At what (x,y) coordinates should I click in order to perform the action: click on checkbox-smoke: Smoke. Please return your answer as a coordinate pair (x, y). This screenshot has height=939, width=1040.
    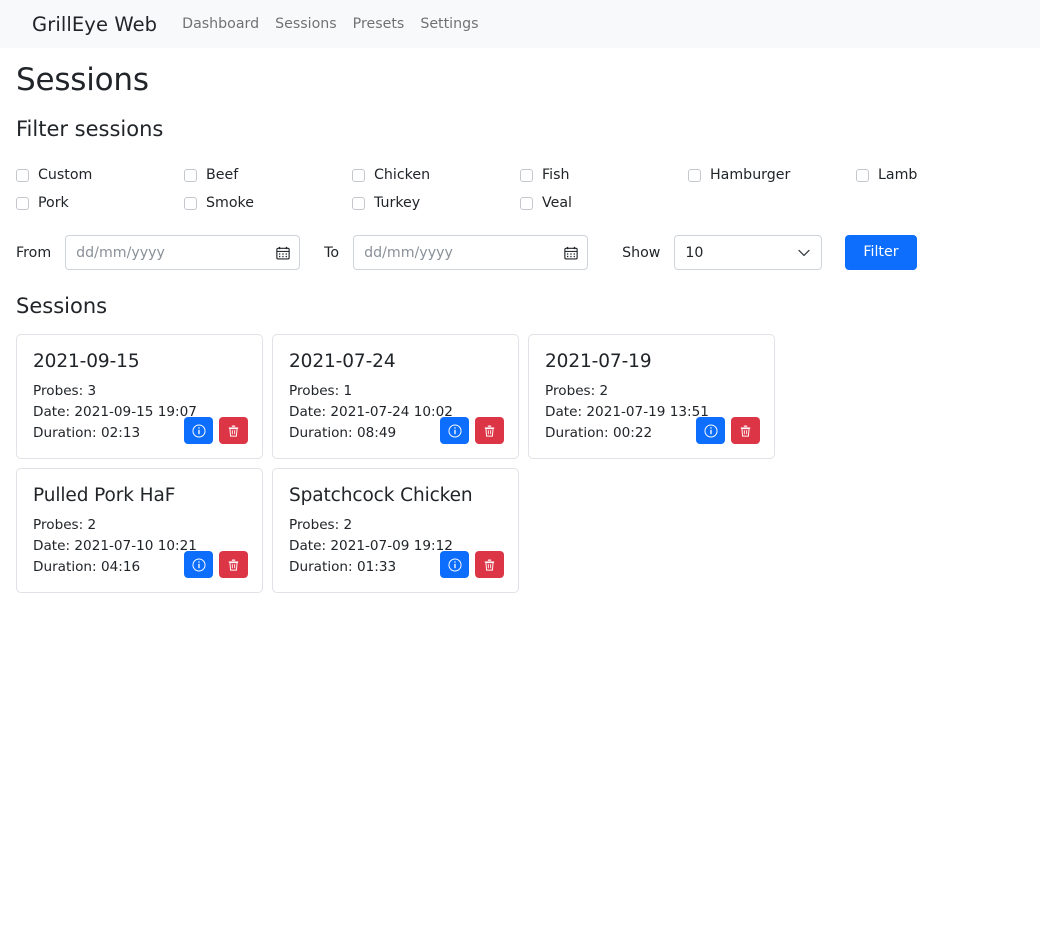
    Looking at the image, I should click on (268, 203).